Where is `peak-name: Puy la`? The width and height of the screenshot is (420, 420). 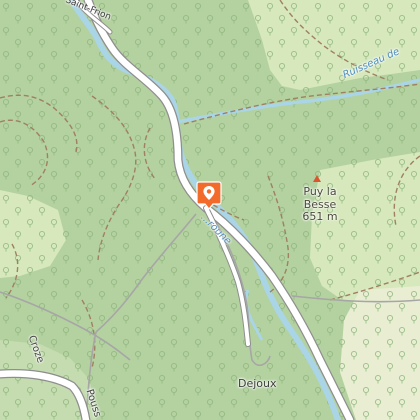 peak-name: Puy la is located at coordinates (320, 191).